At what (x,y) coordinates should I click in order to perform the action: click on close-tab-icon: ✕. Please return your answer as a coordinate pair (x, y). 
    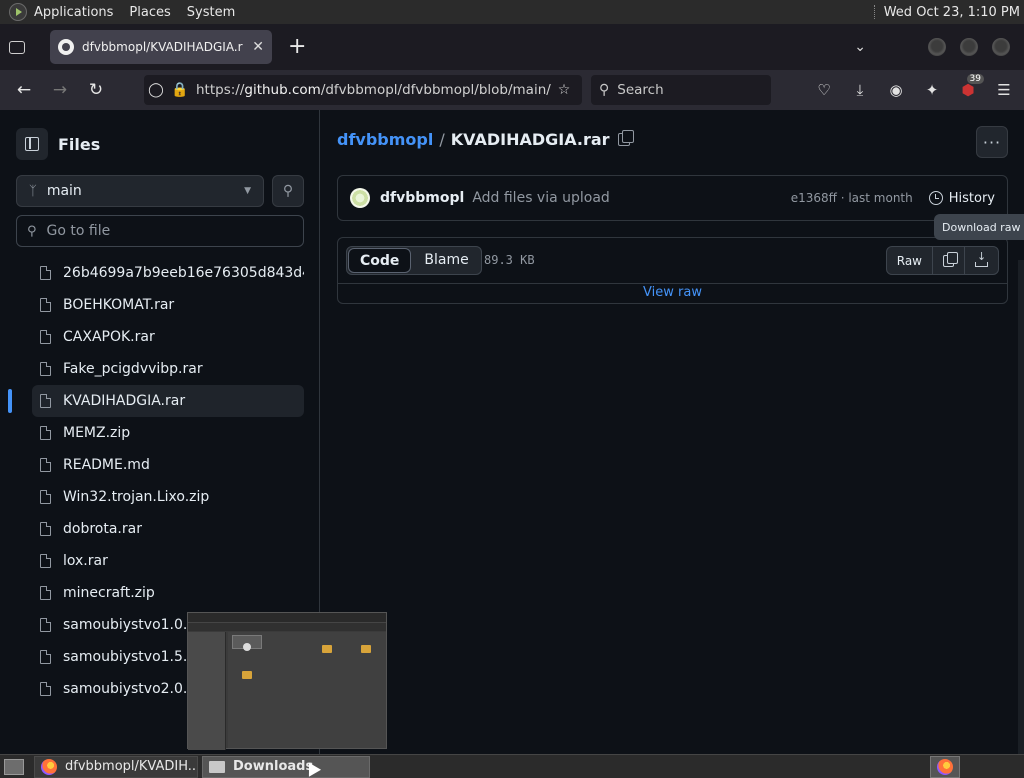
    Looking at the image, I should click on (258, 47).